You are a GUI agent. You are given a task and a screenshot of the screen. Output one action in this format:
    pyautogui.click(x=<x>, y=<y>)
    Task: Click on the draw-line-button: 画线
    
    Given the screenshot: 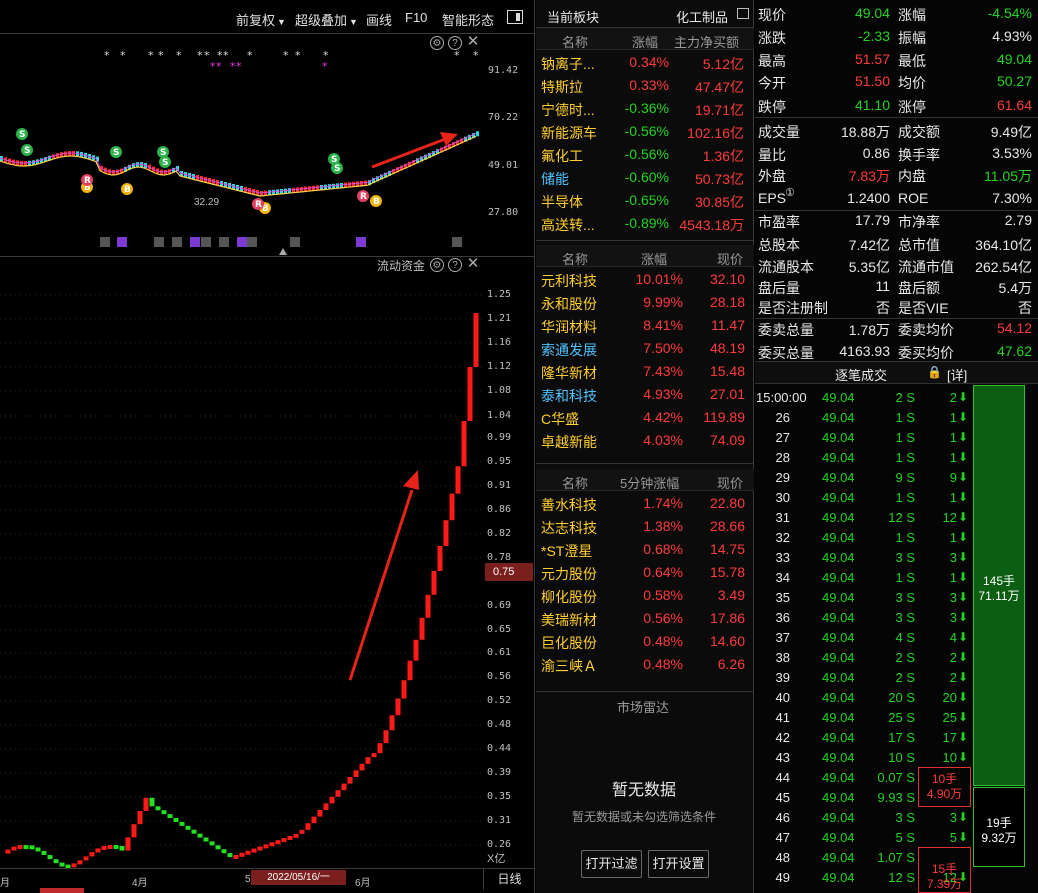 What is the action you would take?
    pyautogui.click(x=379, y=19)
    